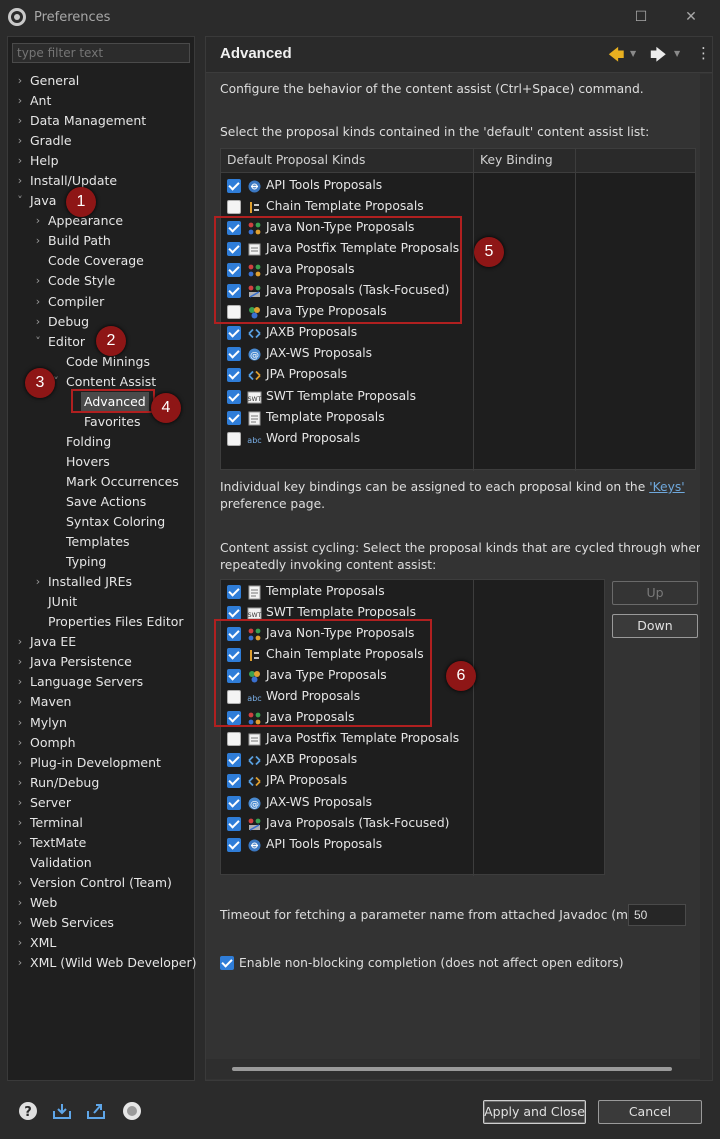  I want to click on more-options-icon: ⋮, so click(703, 53).